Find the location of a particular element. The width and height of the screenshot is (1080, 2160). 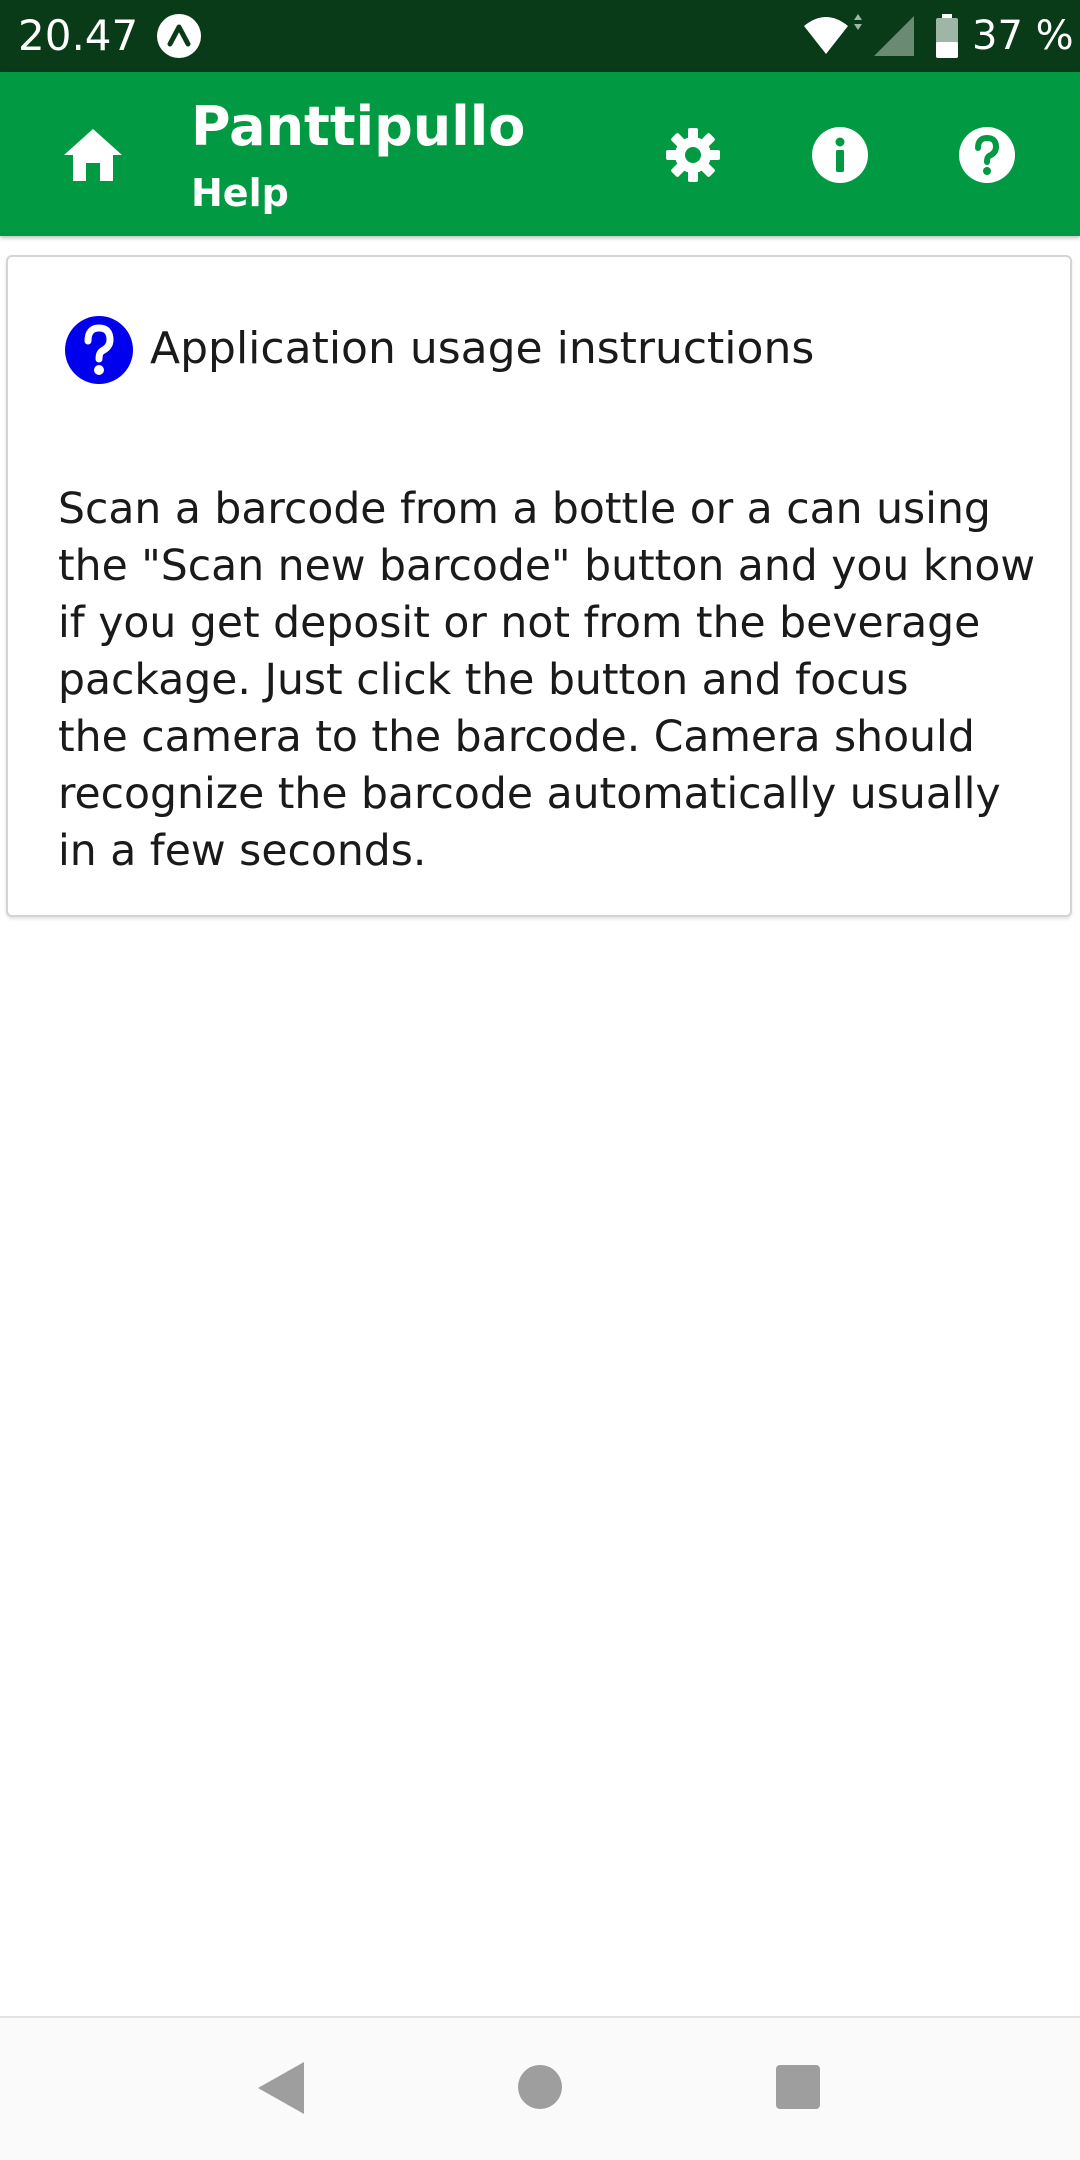

settings-icon is located at coordinates (693, 155).